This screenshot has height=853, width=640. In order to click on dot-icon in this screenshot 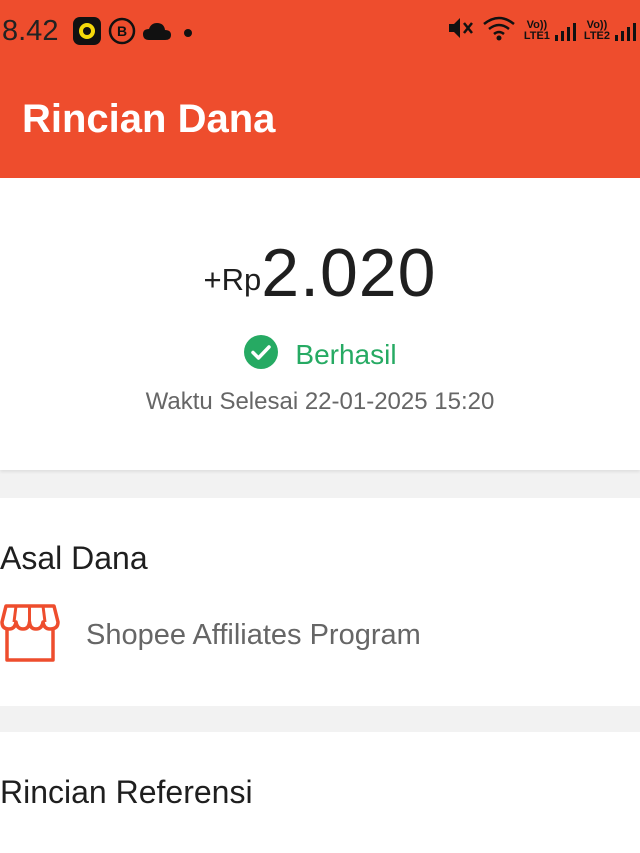, I will do `click(188, 33)`.